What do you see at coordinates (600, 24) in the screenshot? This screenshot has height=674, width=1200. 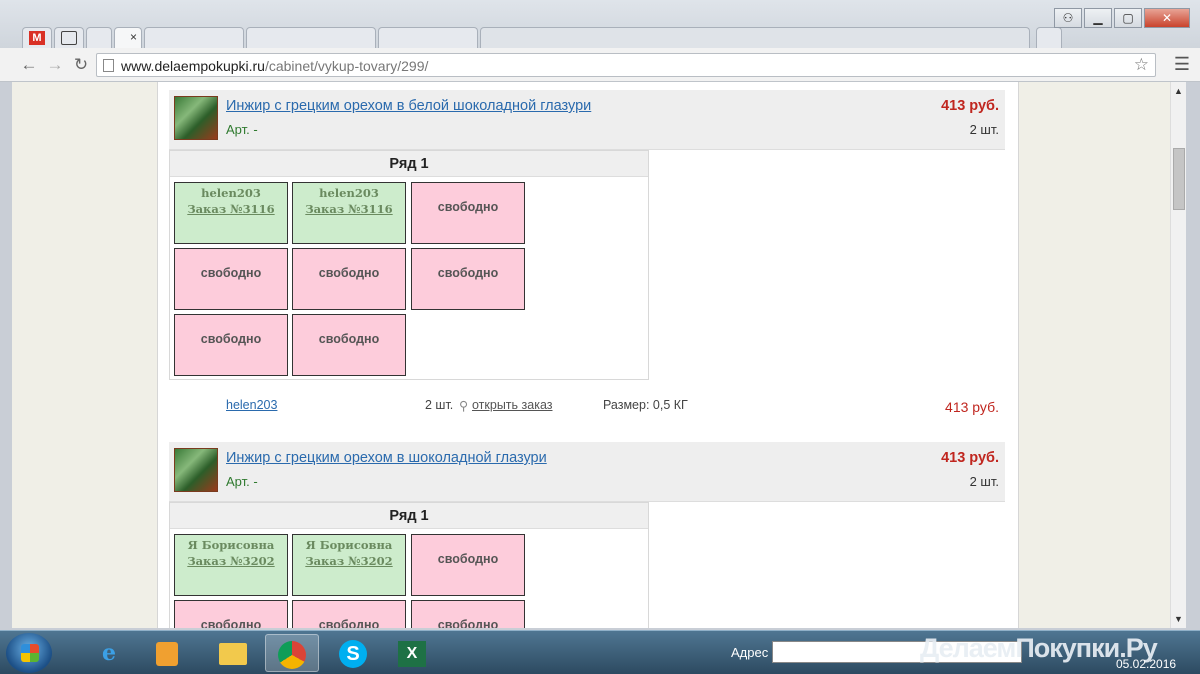 I see `tab-strip: M × ⚇ ▁ ▢ ✕` at bounding box center [600, 24].